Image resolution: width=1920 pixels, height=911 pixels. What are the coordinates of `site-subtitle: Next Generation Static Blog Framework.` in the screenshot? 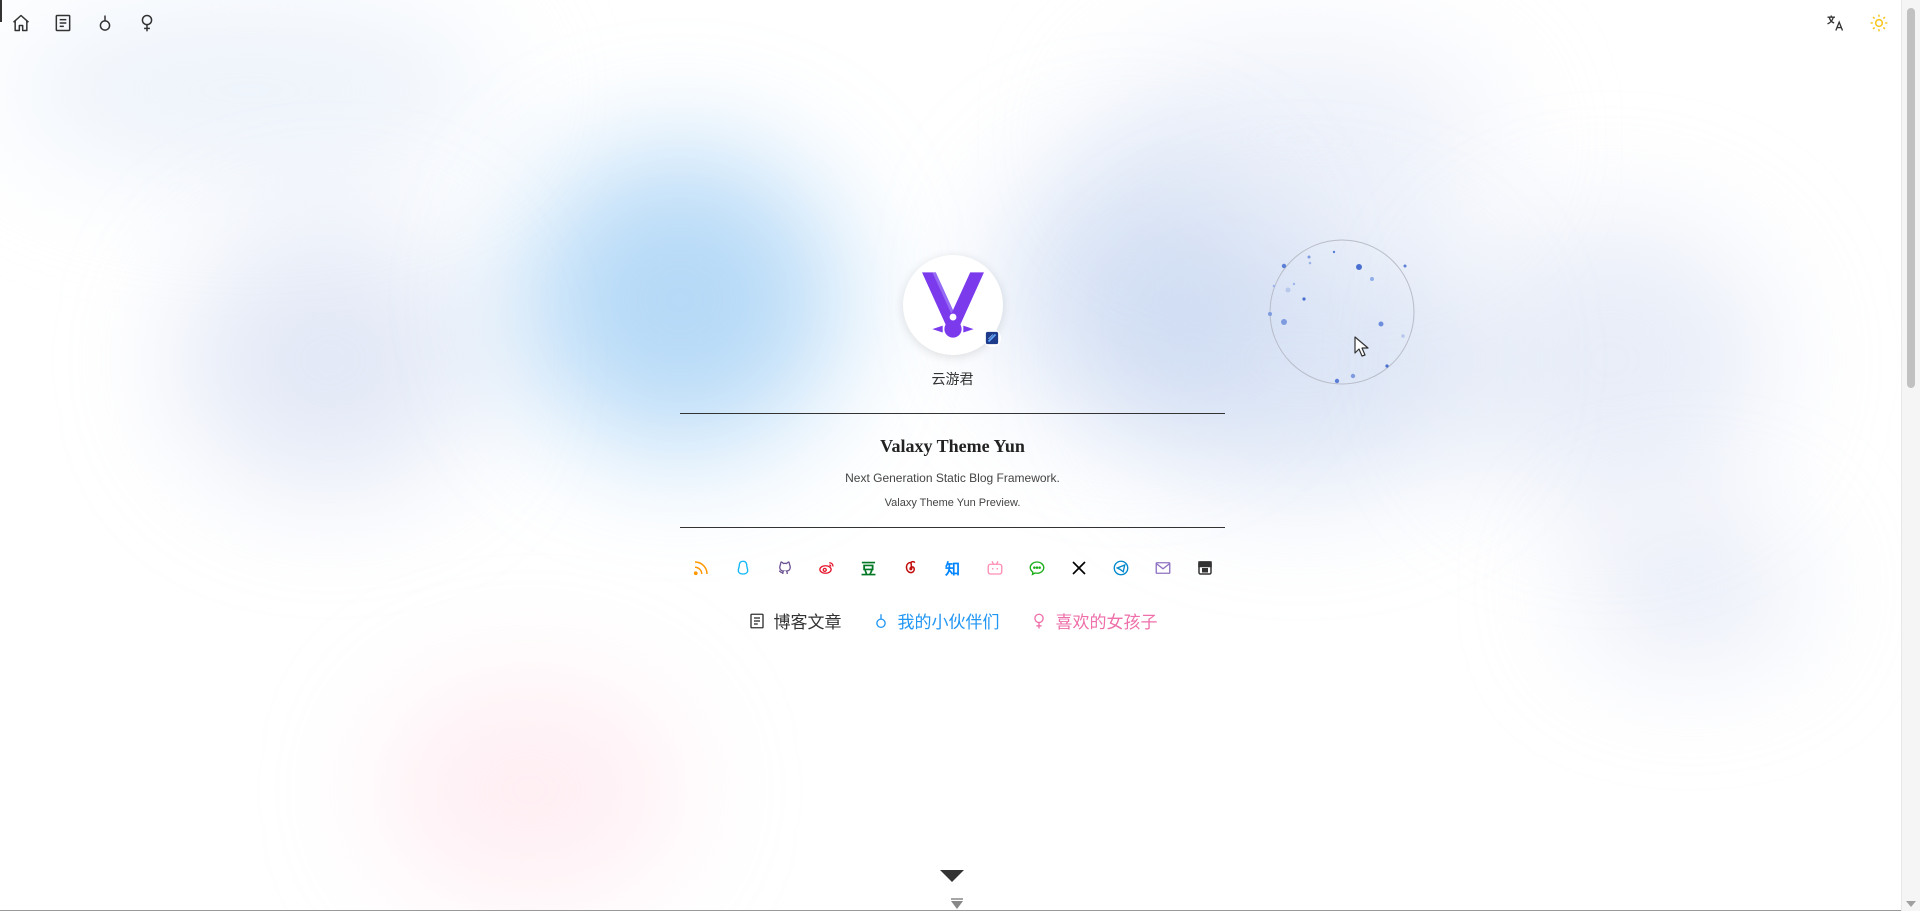 It's located at (952, 478).